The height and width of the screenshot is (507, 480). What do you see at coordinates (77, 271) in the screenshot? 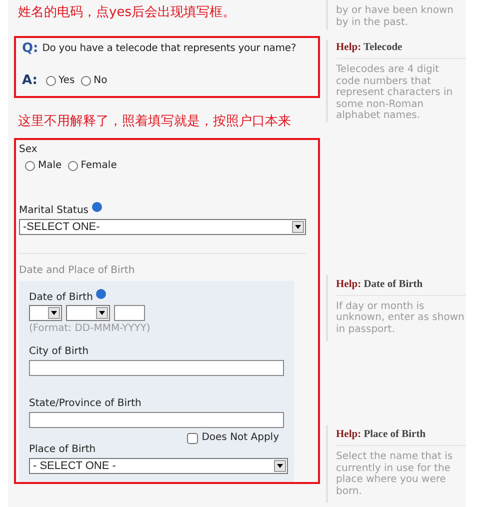
I see `section-title: Date and Place of Birth` at bounding box center [77, 271].